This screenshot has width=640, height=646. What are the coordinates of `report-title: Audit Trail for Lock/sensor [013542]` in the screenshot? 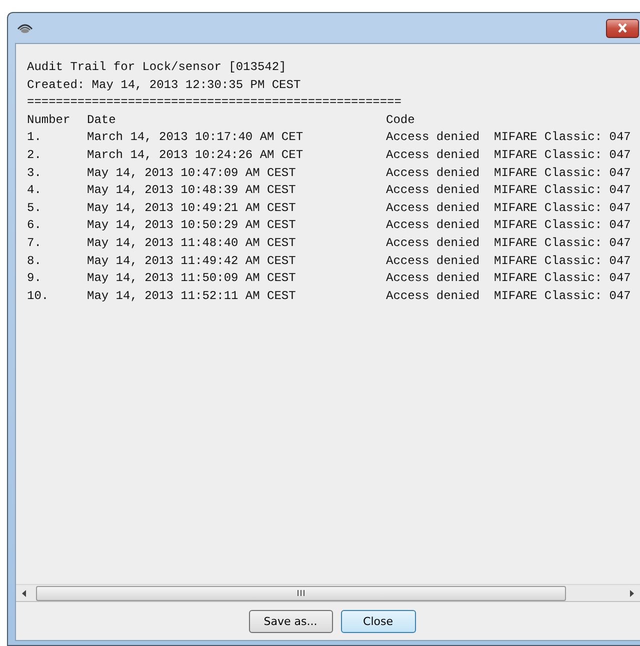 It's located at (157, 67).